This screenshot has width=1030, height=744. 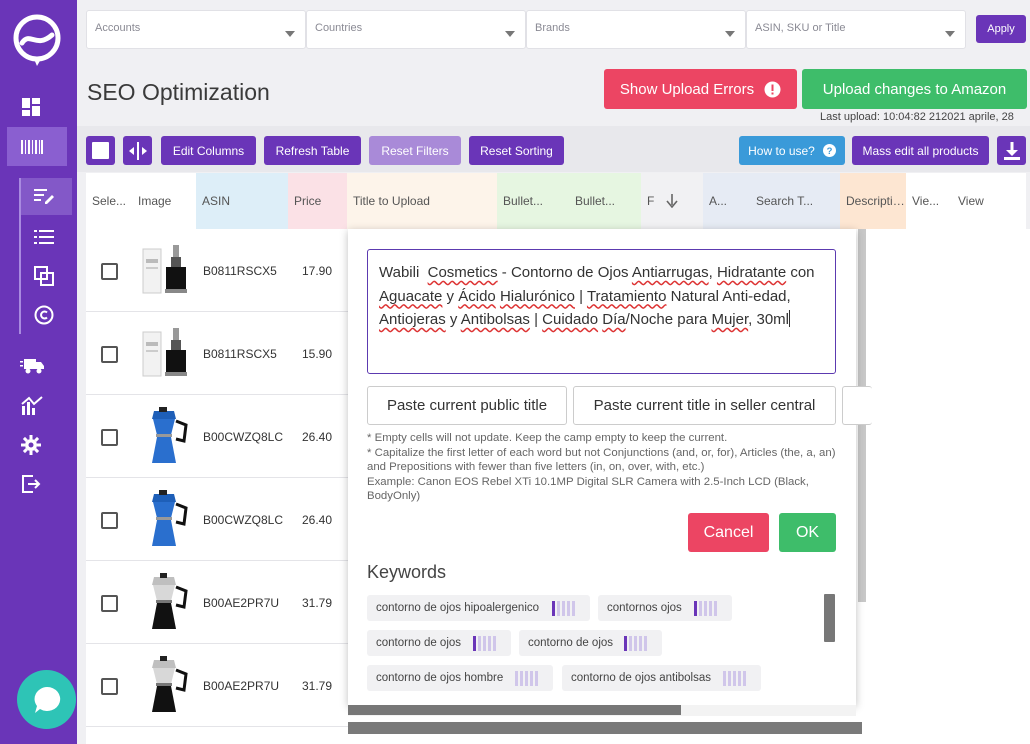 What do you see at coordinates (407, 572) in the screenshot?
I see `keywords-title: Keywords` at bounding box center [407, 572].